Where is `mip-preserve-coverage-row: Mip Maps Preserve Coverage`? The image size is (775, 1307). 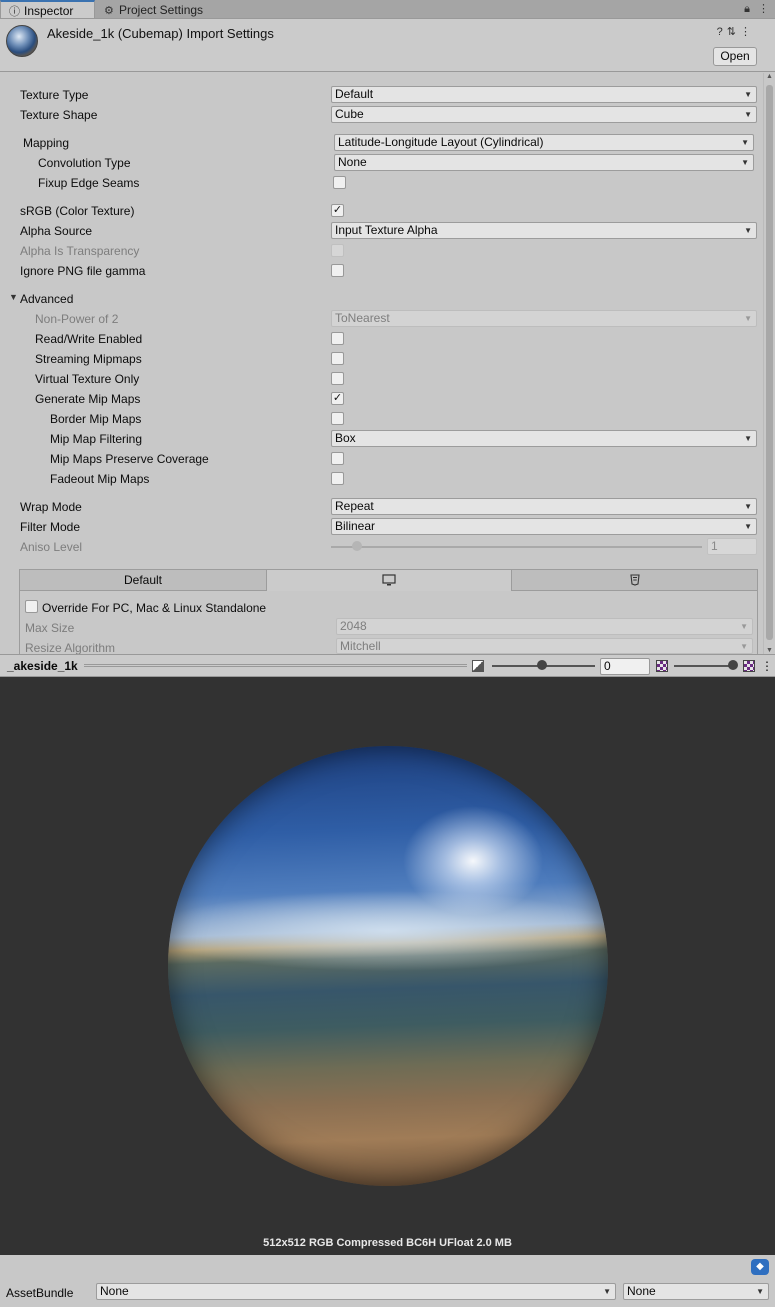
mip-preserve-coverage-row: Mip Maps Preserve Coverage is located at coordinates (380, 459).